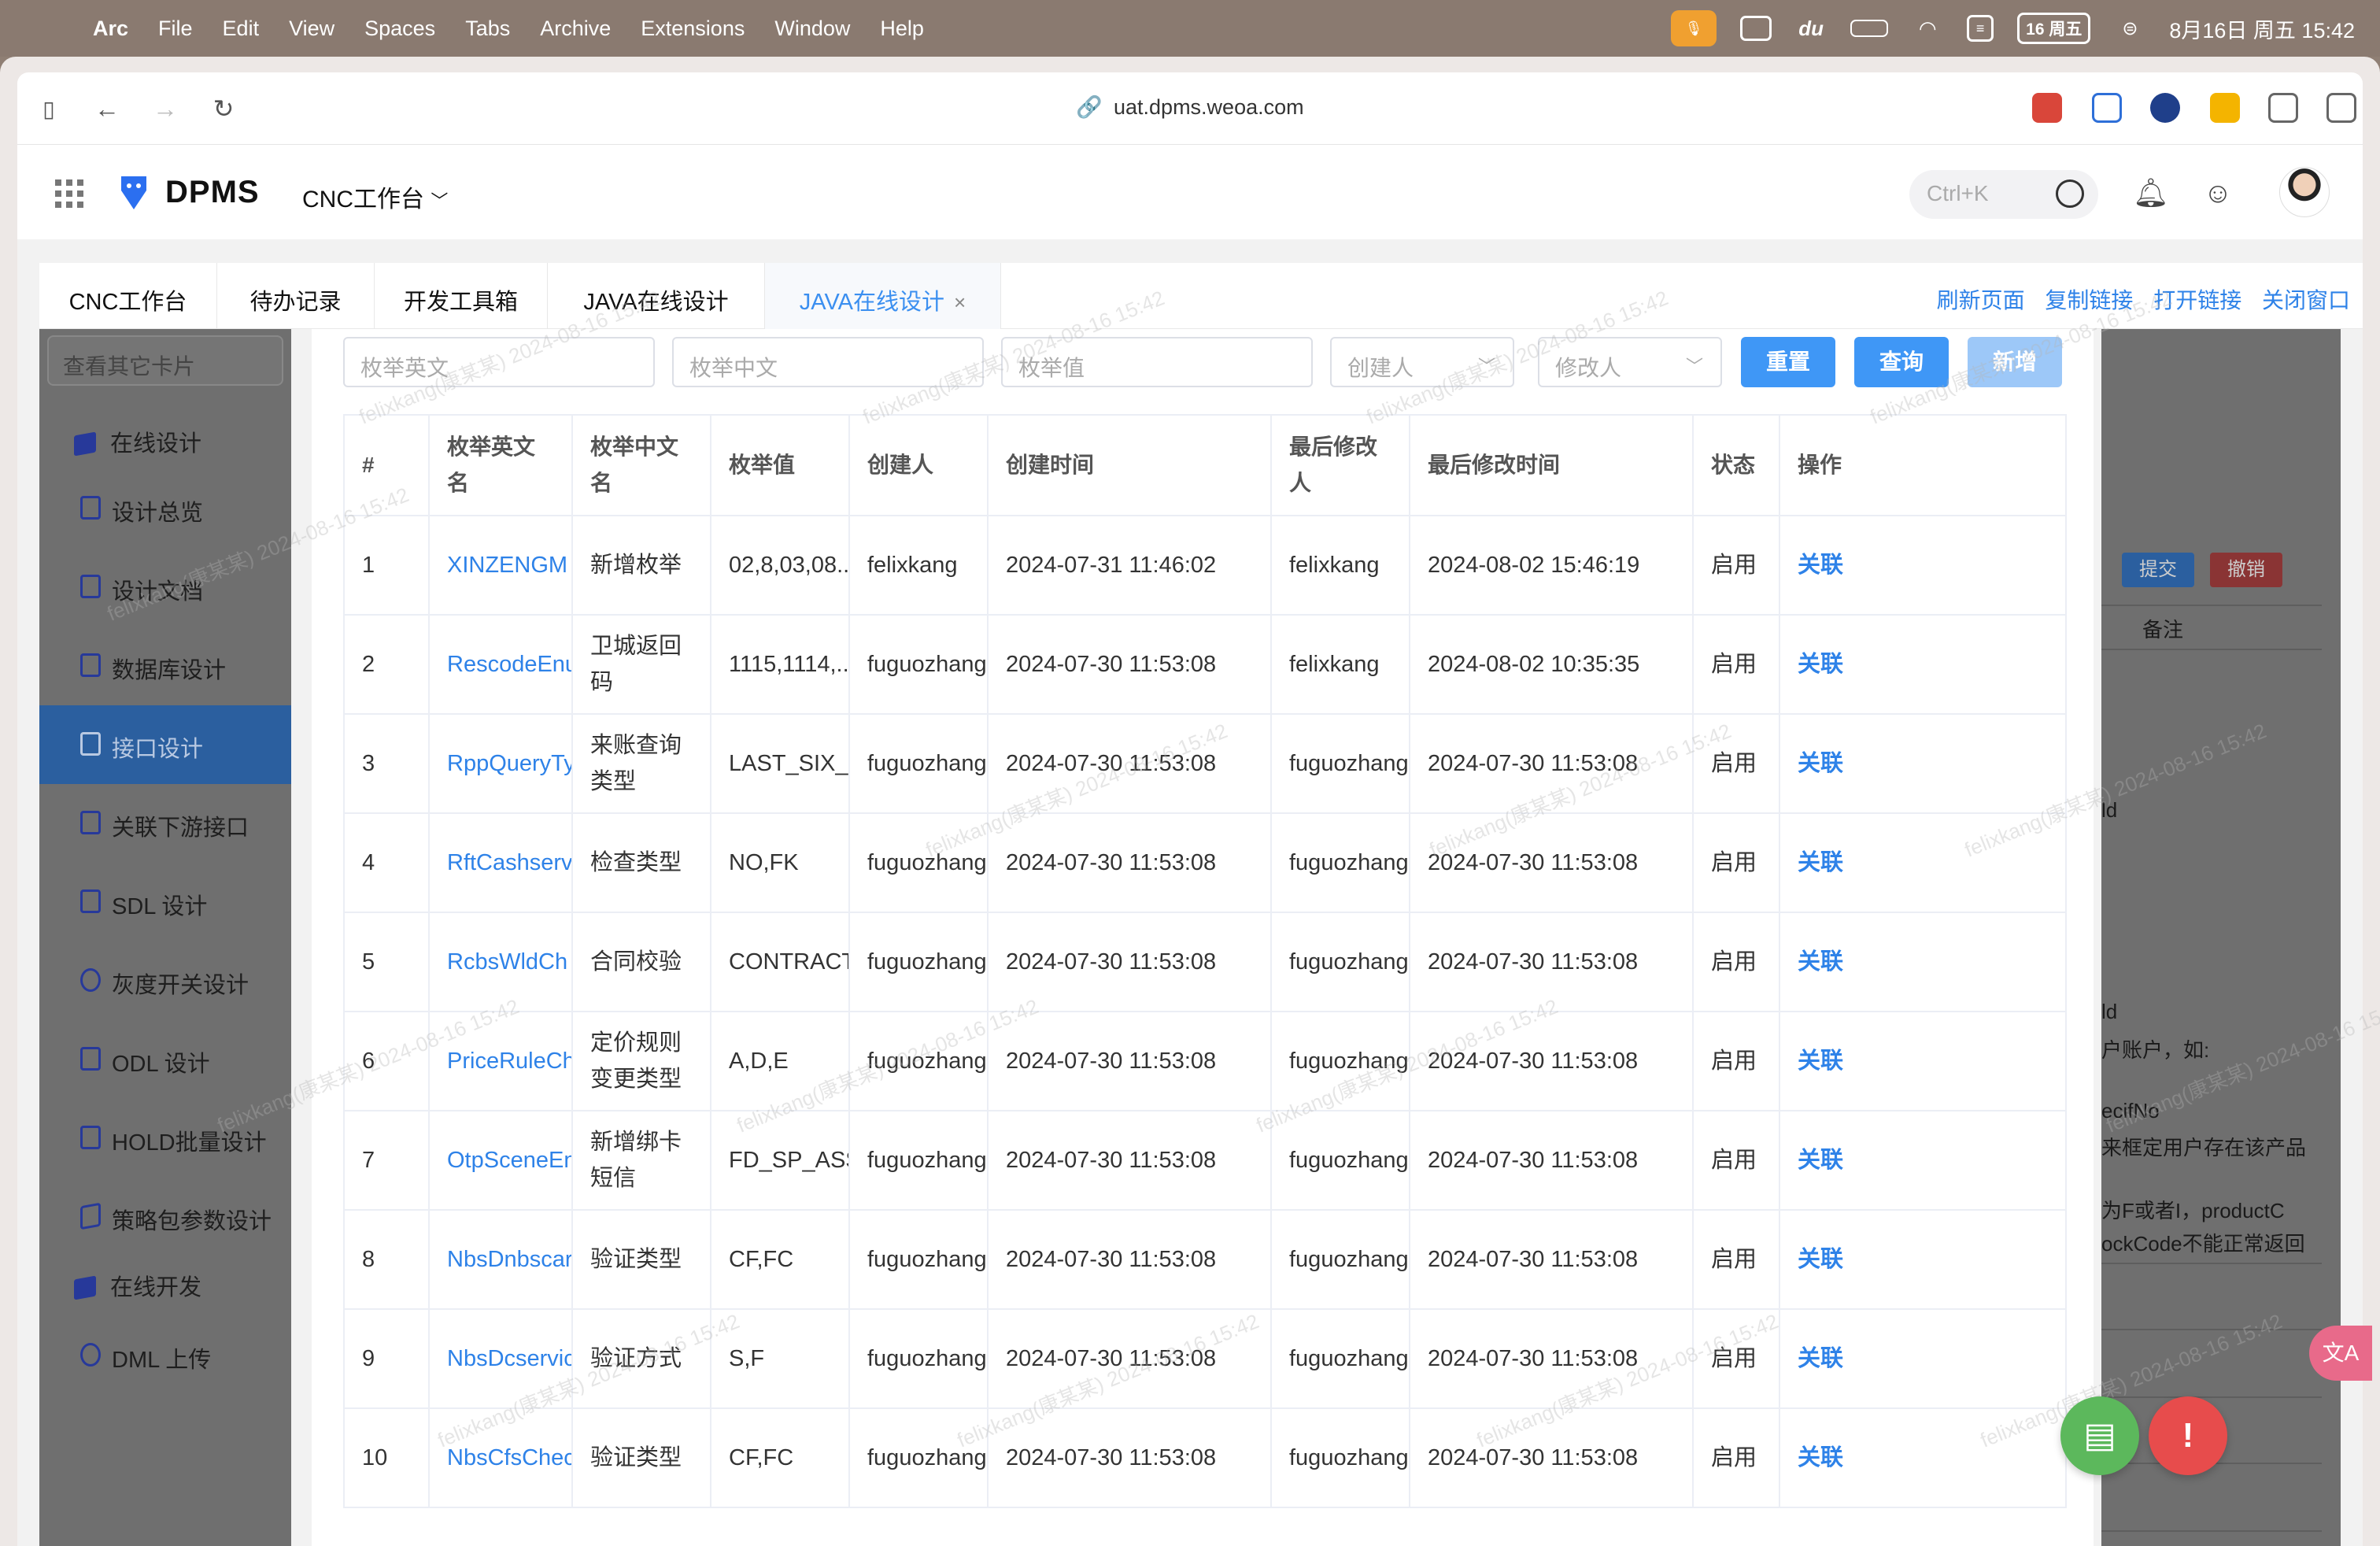 The width and height of the screenshot is (2380, 1546). Describe the element at coordinates (500, 862) in the screenshot. I see `cell-enum-en: RftCashserv` at that location.